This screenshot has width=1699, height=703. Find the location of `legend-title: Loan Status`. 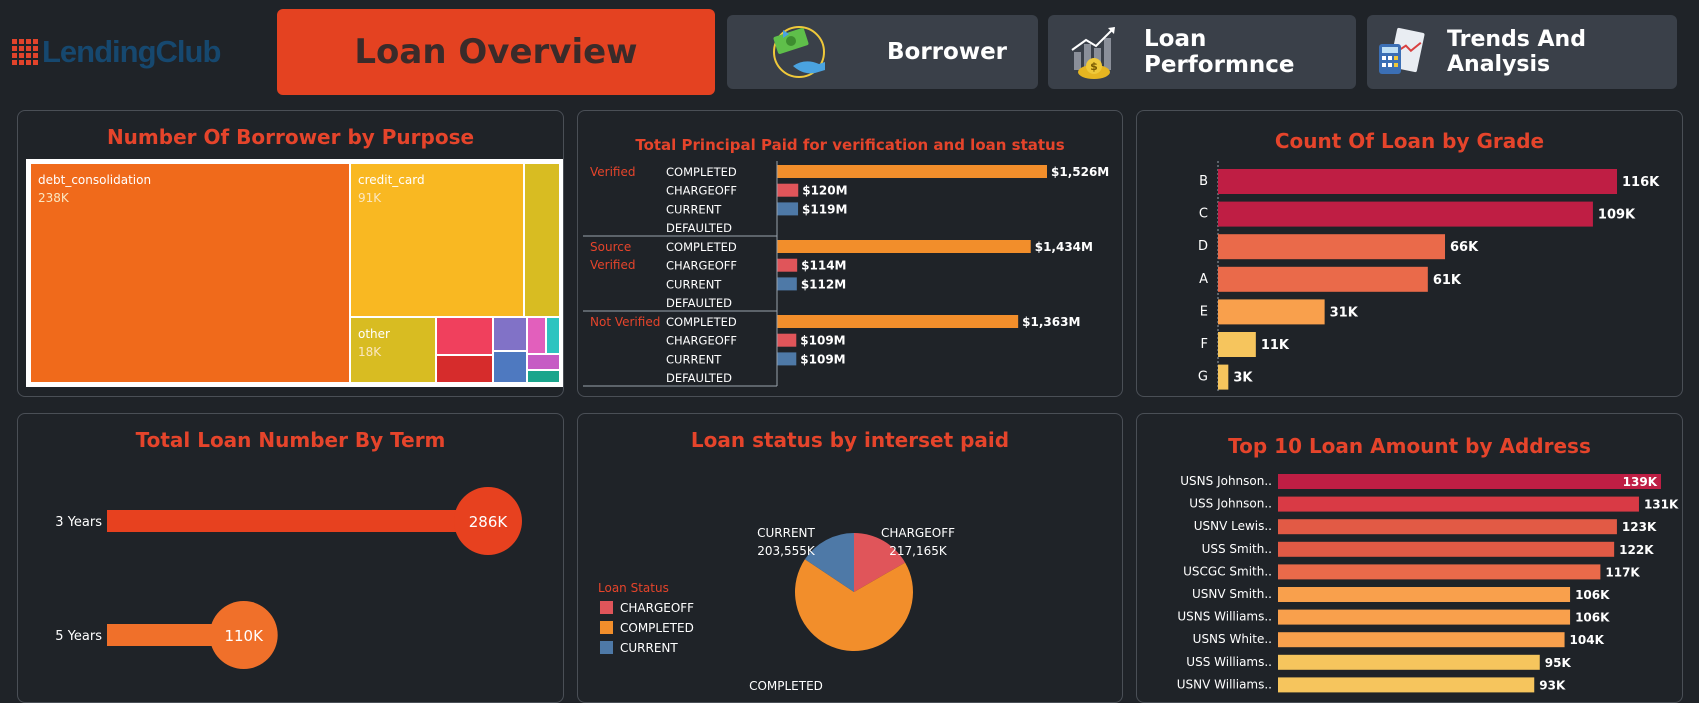

legend-title: Loan Status is located at coordinates (633, 588).